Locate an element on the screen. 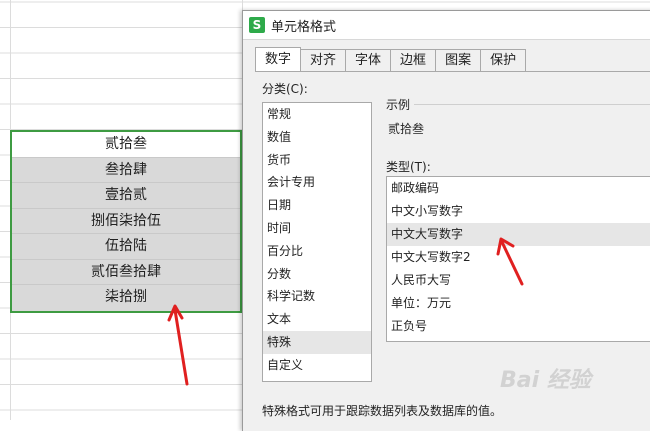  tab-pattern: 图案 is located at coordinates (458, 60).